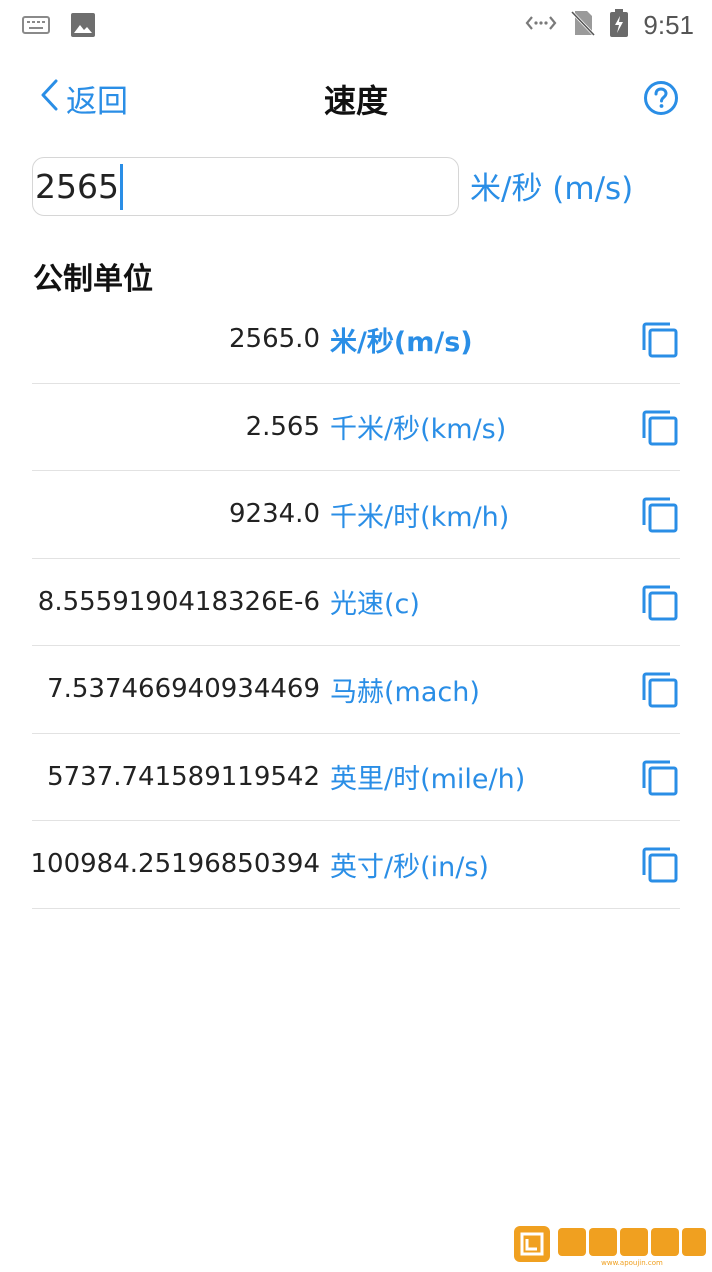  Describe the element at coordinates (356, 25) in the screenshot. I see `status-bar: 9:51` at that location.